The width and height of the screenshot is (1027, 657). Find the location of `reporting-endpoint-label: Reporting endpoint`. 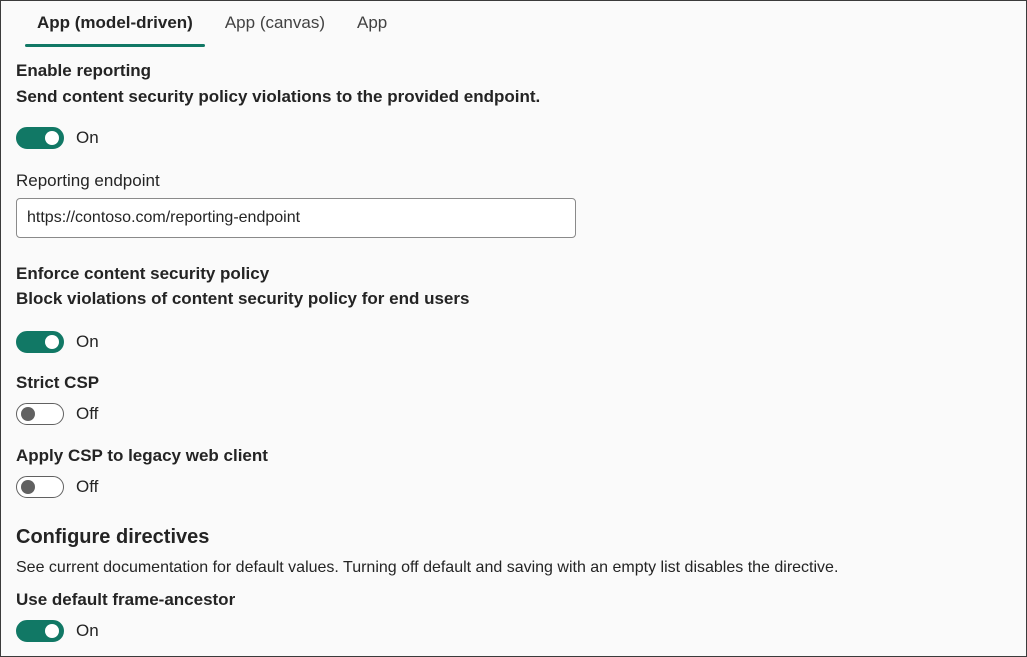

reporting-endpoint-label: Reporting endpoint is located at coordinates (88, 180).